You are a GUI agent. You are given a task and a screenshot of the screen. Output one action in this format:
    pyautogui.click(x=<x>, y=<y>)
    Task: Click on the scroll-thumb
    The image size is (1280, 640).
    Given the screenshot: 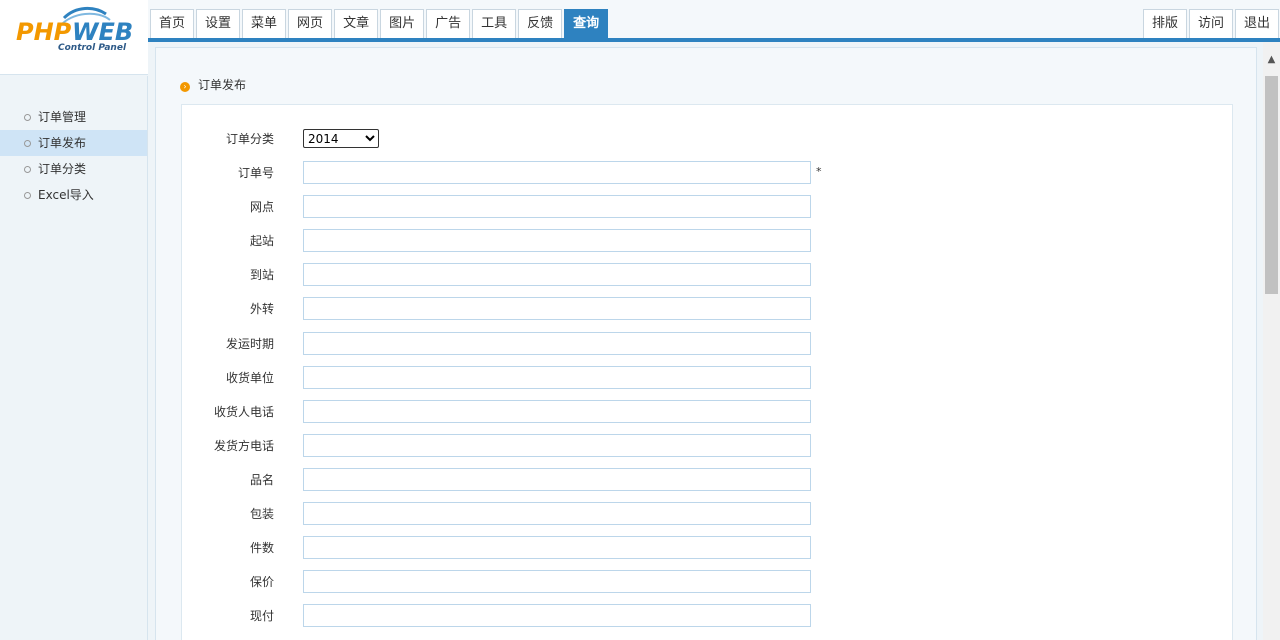 What is the action you would take?
    pyautogui.click(x=1271, y=185)
    